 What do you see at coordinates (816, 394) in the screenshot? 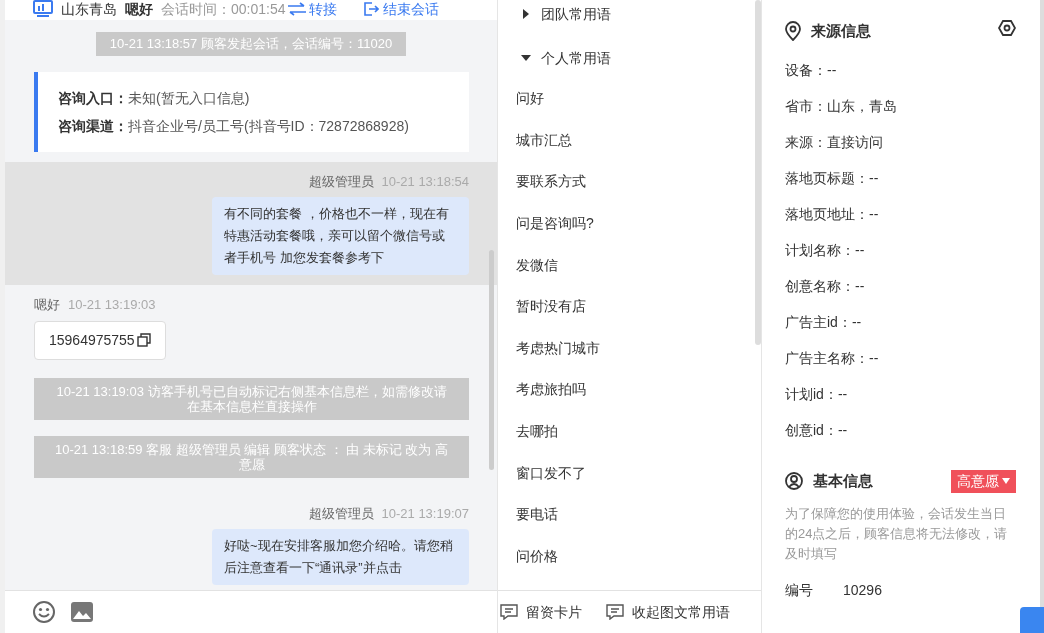
I see `info-field: 计划id：--` at bounding box center [816, 394].